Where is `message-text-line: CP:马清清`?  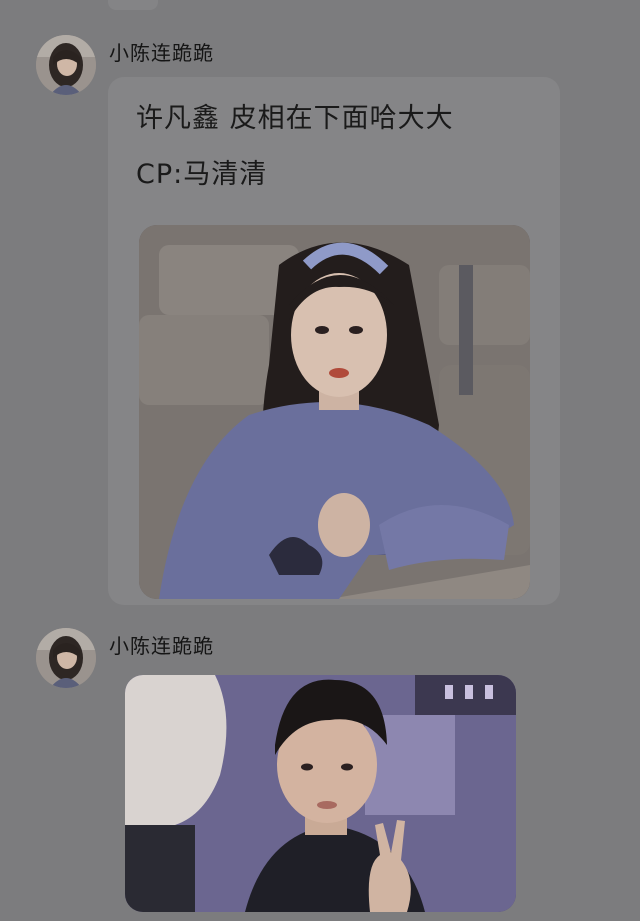 message-text-line: CP:马清清 is located at coordinates (202, 174).